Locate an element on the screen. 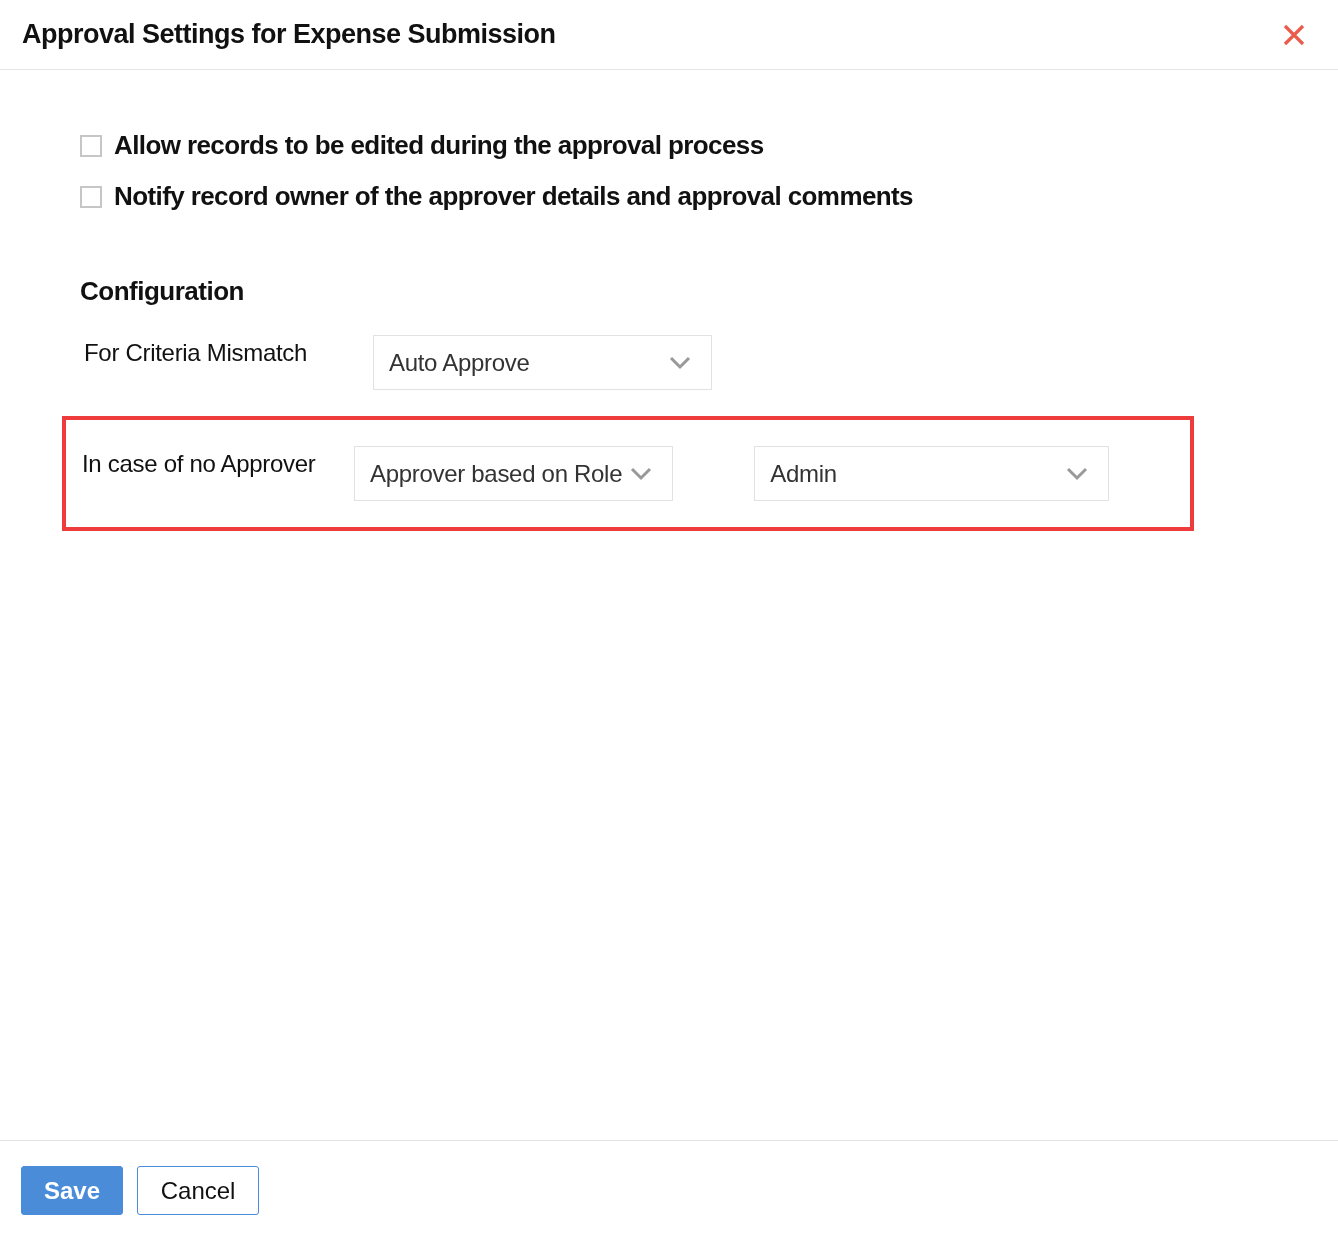 This screenshot has width=1338, height=1248. close-icon is located at coordinates (1294, 34).